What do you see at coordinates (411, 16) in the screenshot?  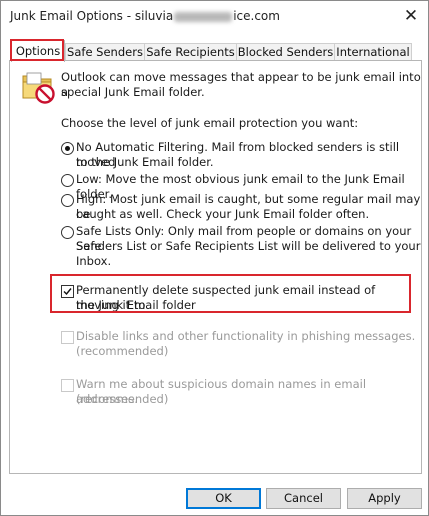 I see `close-icon: ✕` at bounding box center [411, 16].